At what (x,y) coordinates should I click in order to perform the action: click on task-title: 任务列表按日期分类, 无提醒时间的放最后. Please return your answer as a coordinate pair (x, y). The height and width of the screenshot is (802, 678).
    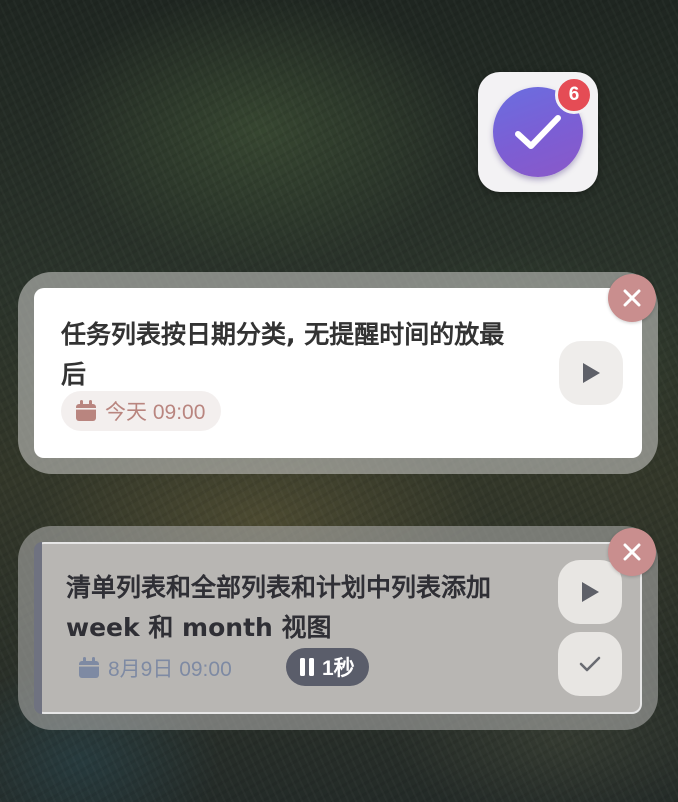
    Looking at the image, I should click on (283, 354).